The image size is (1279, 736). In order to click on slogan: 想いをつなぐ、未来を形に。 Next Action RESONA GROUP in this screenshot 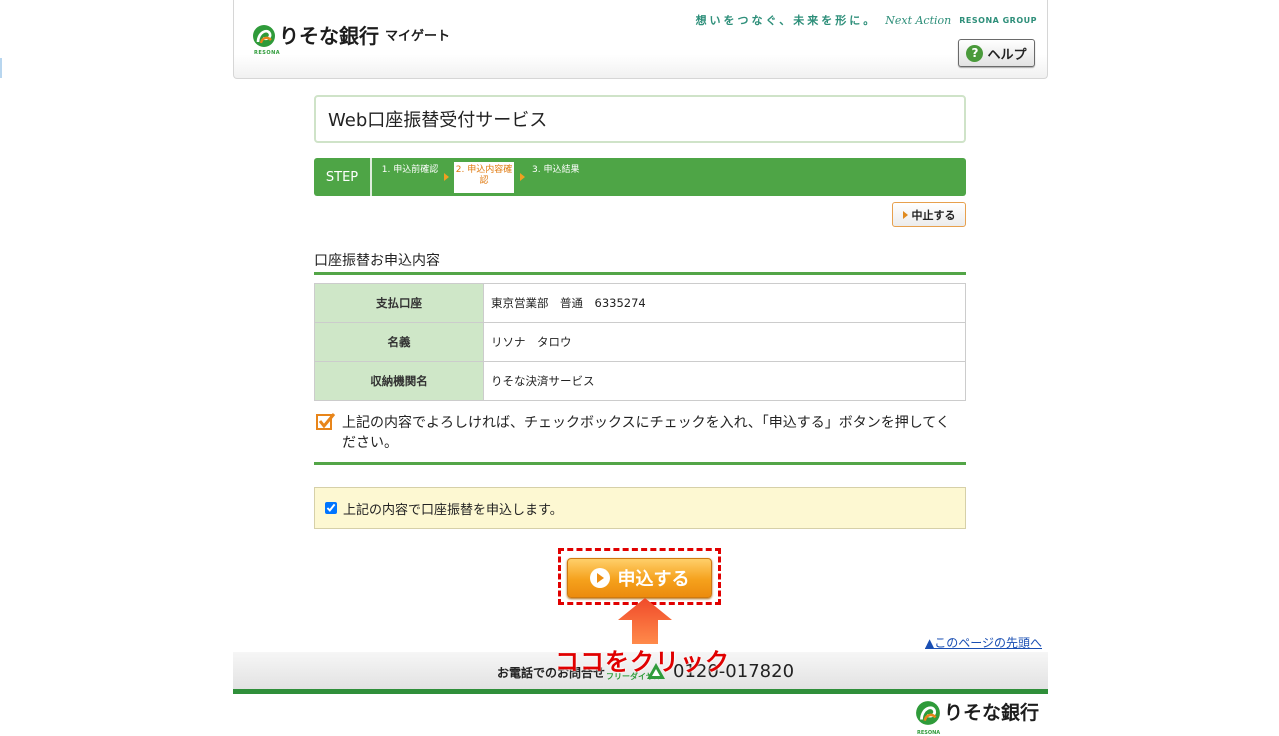, I will do `click(866, 20)`.